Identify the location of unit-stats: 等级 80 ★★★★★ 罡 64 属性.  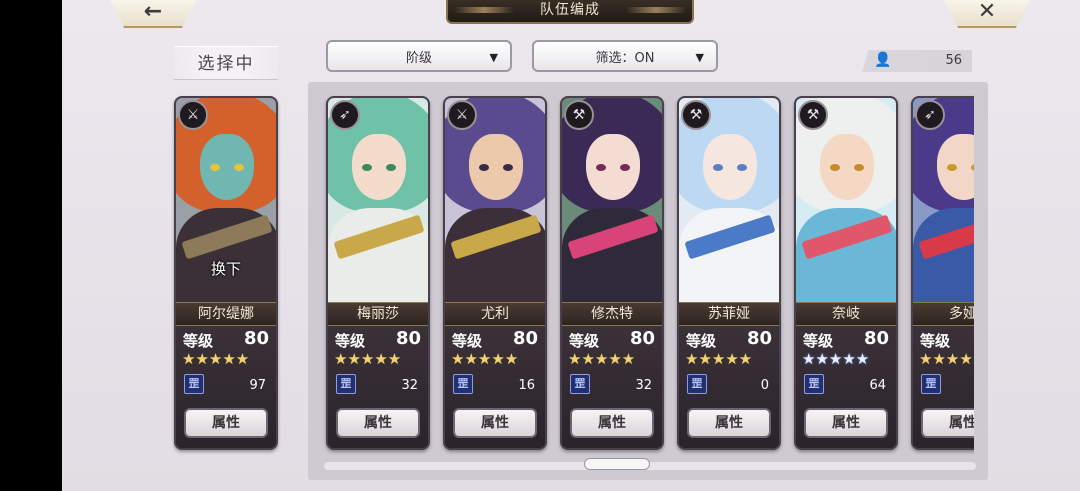
(846, 387).